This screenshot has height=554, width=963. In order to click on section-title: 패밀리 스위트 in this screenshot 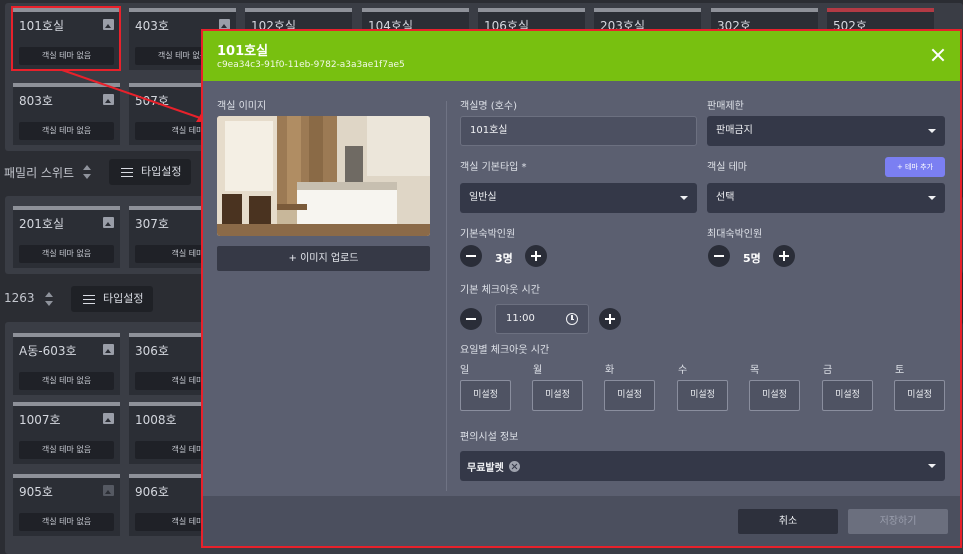, I will do `click(39, 173)`.